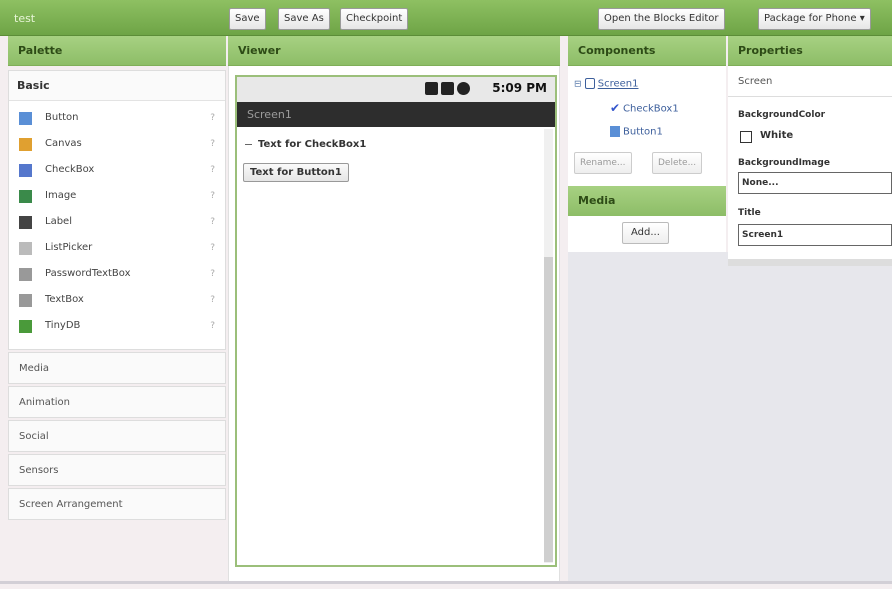 Image resolution: width=892 pixels, height=589 pixels. What do you see at coordinates (447, 88) in the screenshot?
I see `phone-signal-icon` at bounding box center [447, 88].